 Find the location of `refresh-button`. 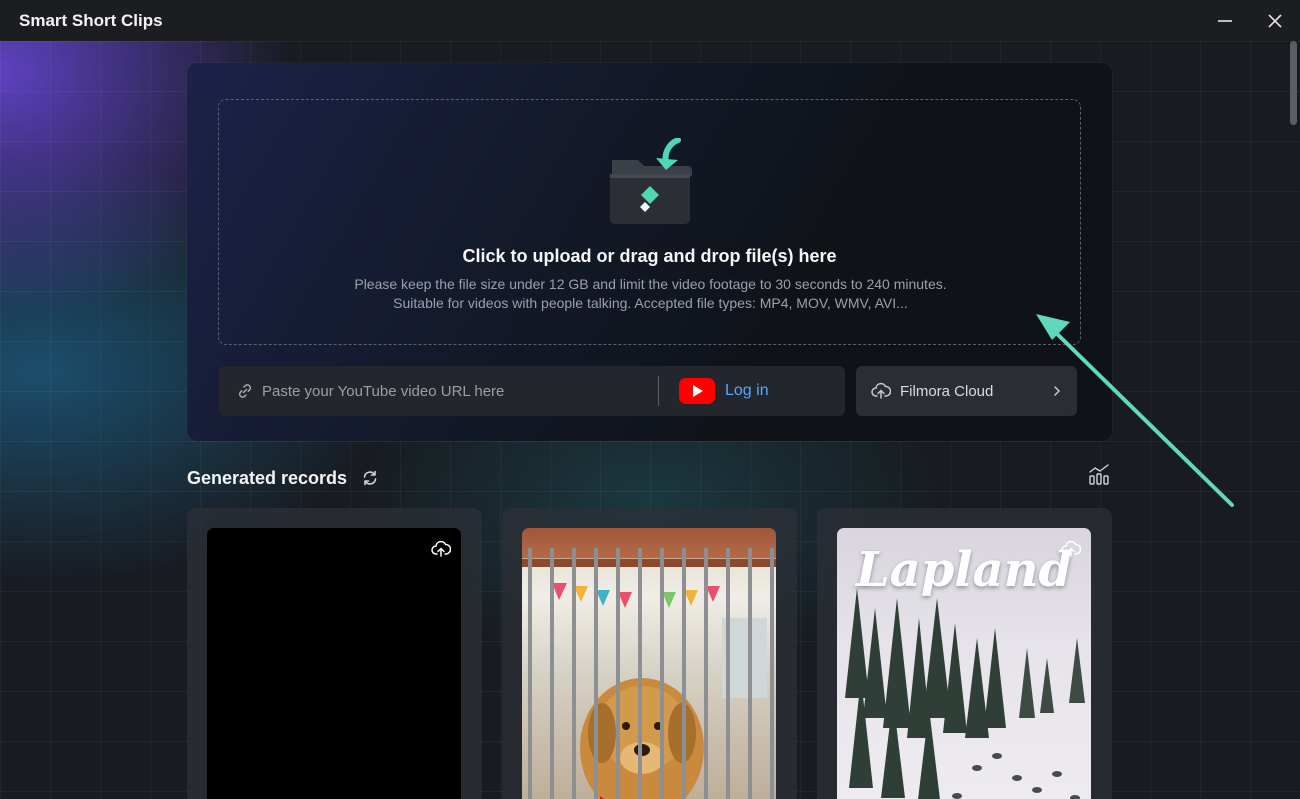

refresh-button is located at coordinates (370, 478).